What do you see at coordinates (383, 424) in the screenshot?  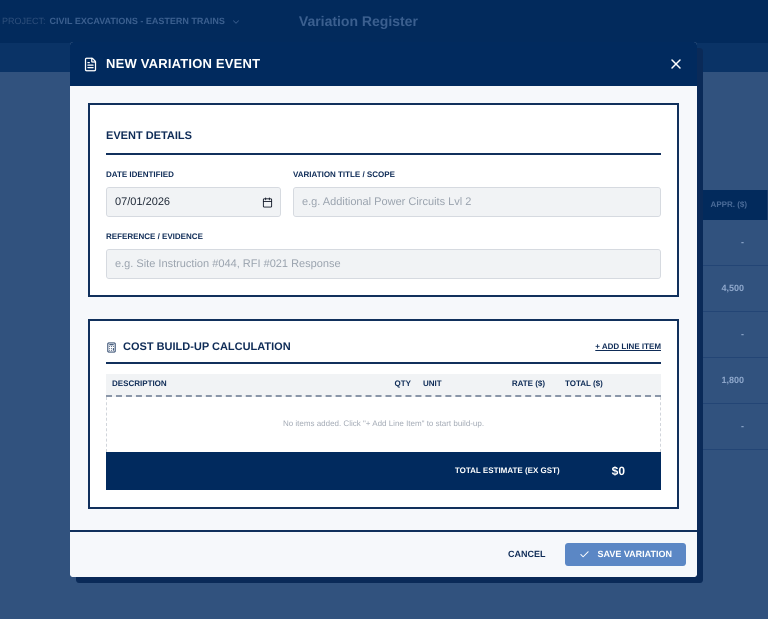 I see `empty-message: No items added. Click "+ Add Line Item" to start build-up.` at bounding box center [383, 424].